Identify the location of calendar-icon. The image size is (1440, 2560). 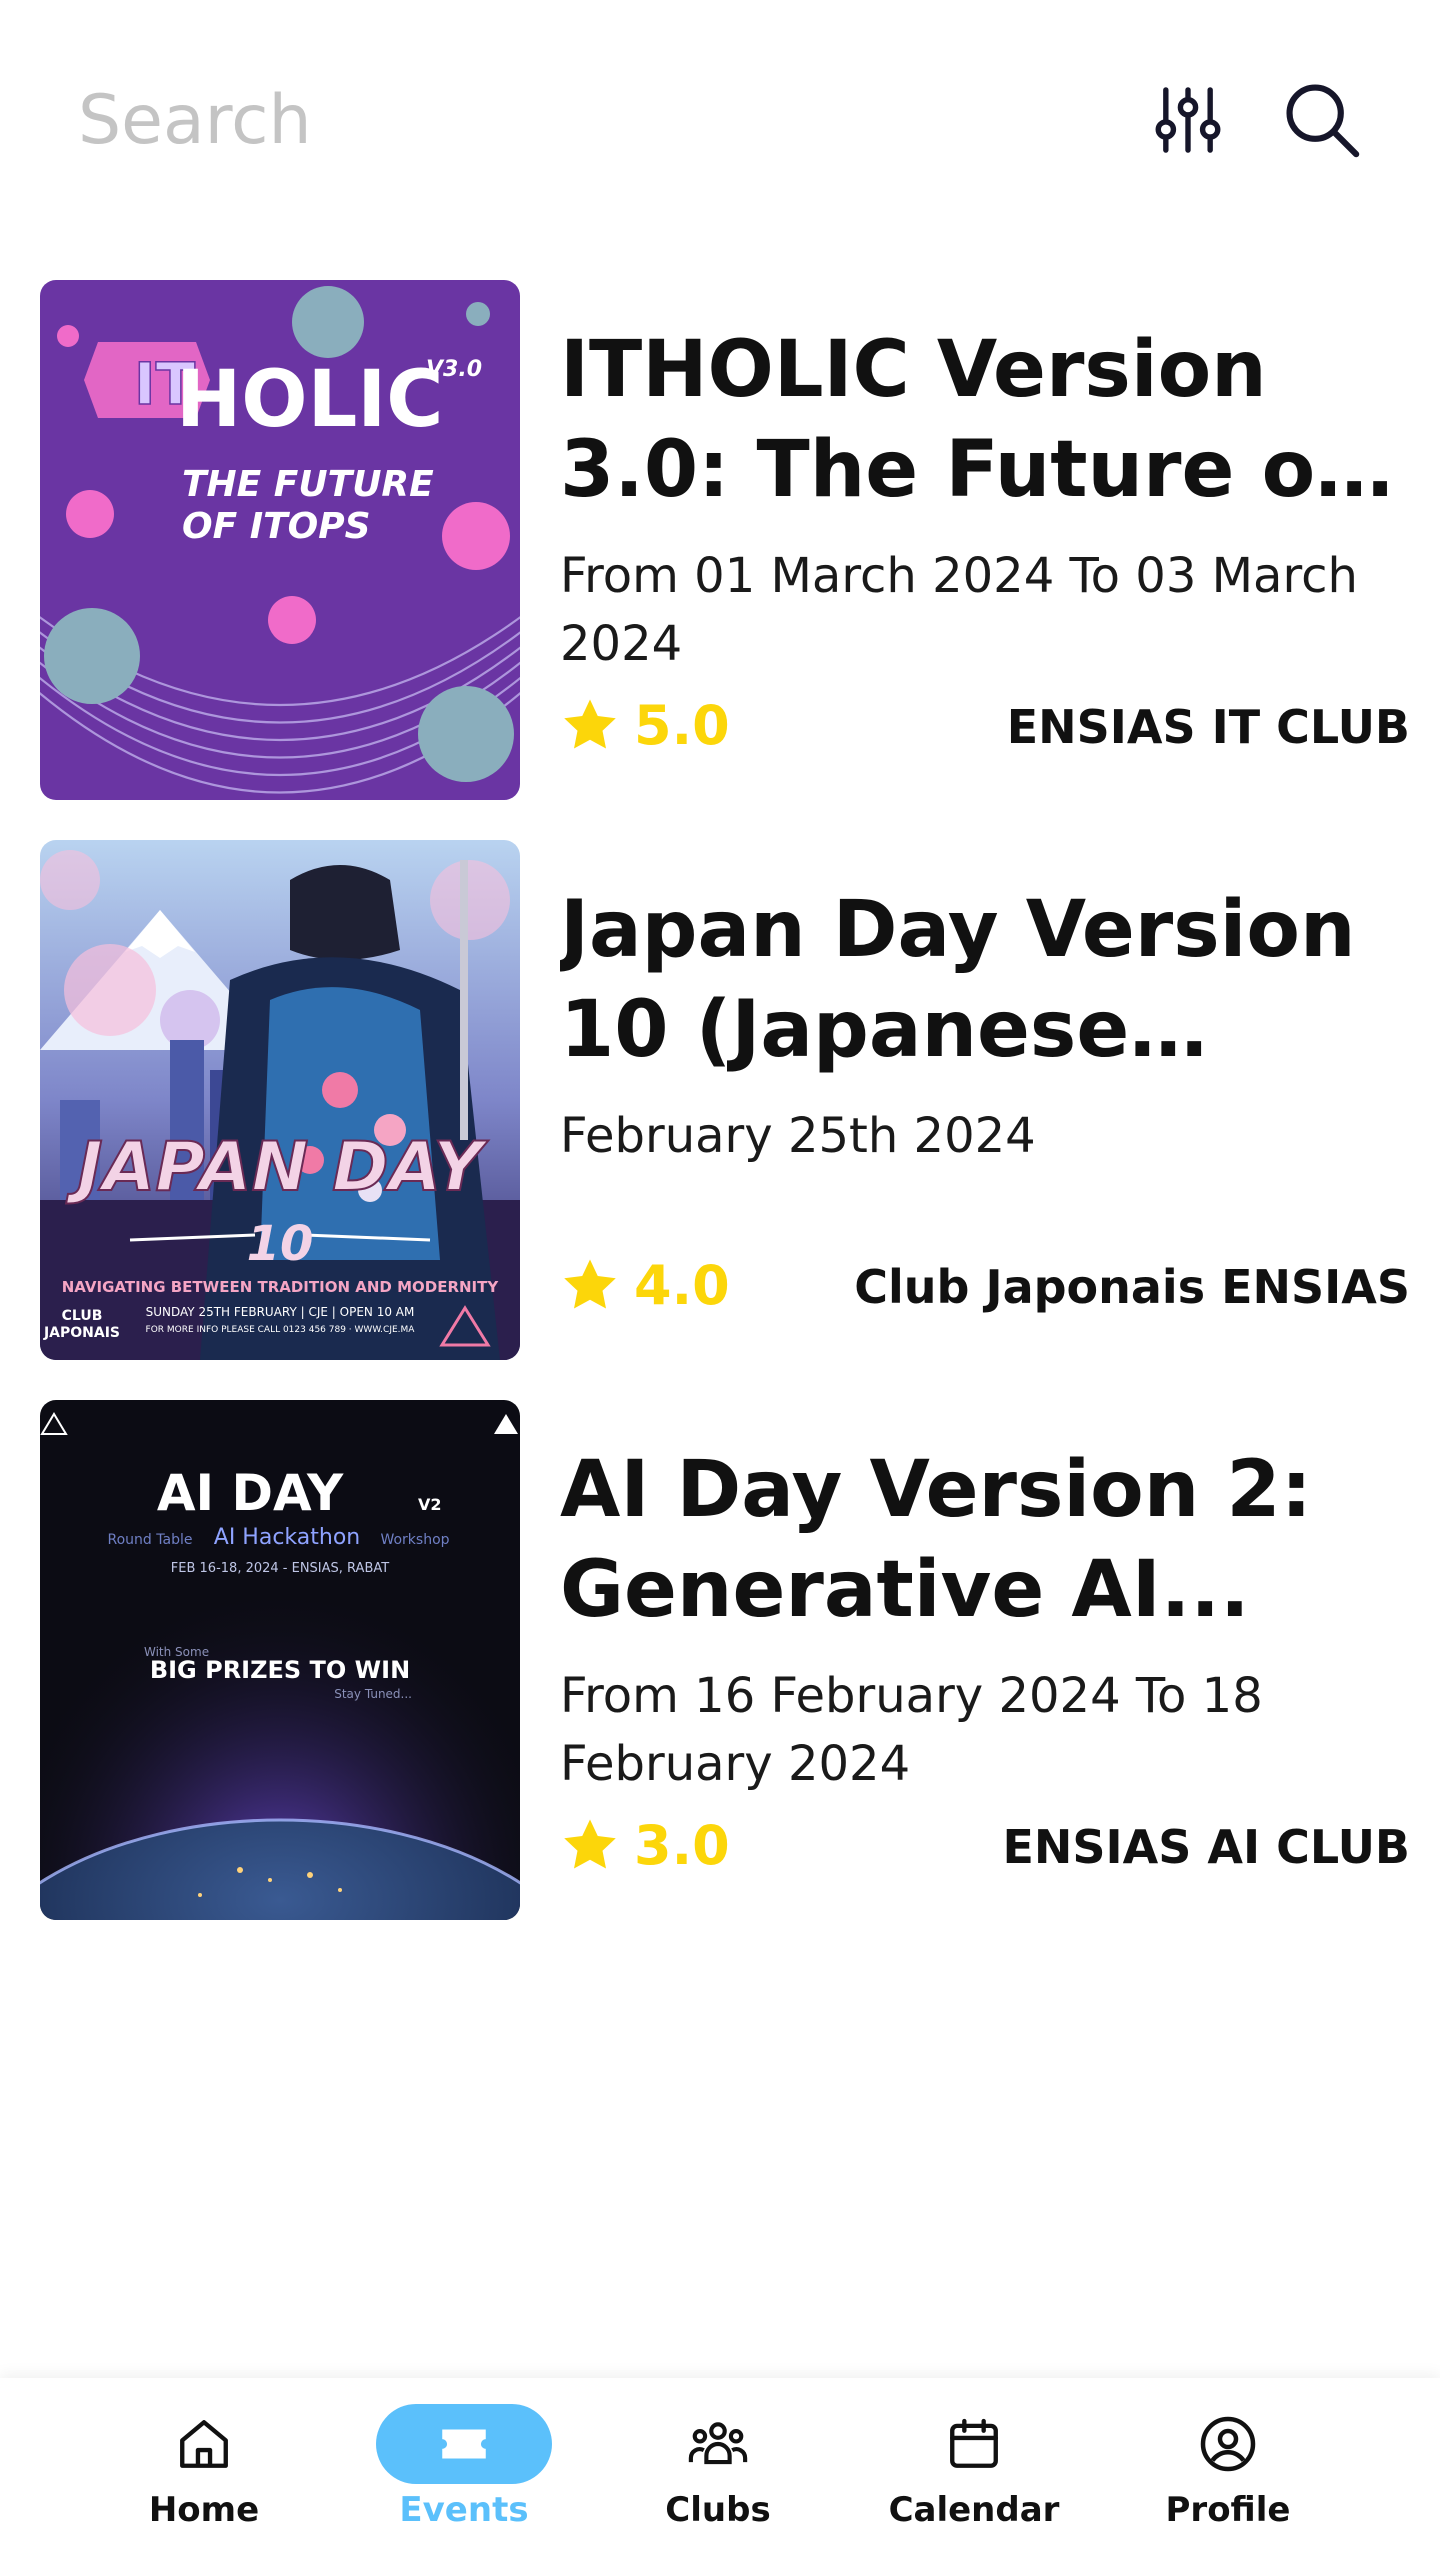
(974, 2443).